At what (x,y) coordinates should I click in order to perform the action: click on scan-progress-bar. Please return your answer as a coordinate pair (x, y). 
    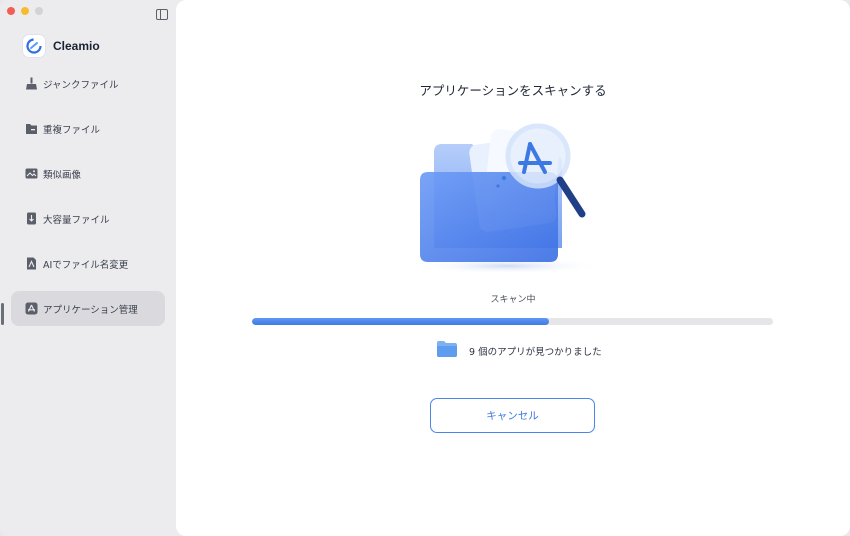
    Looking at the image, I should click on (512, 321).